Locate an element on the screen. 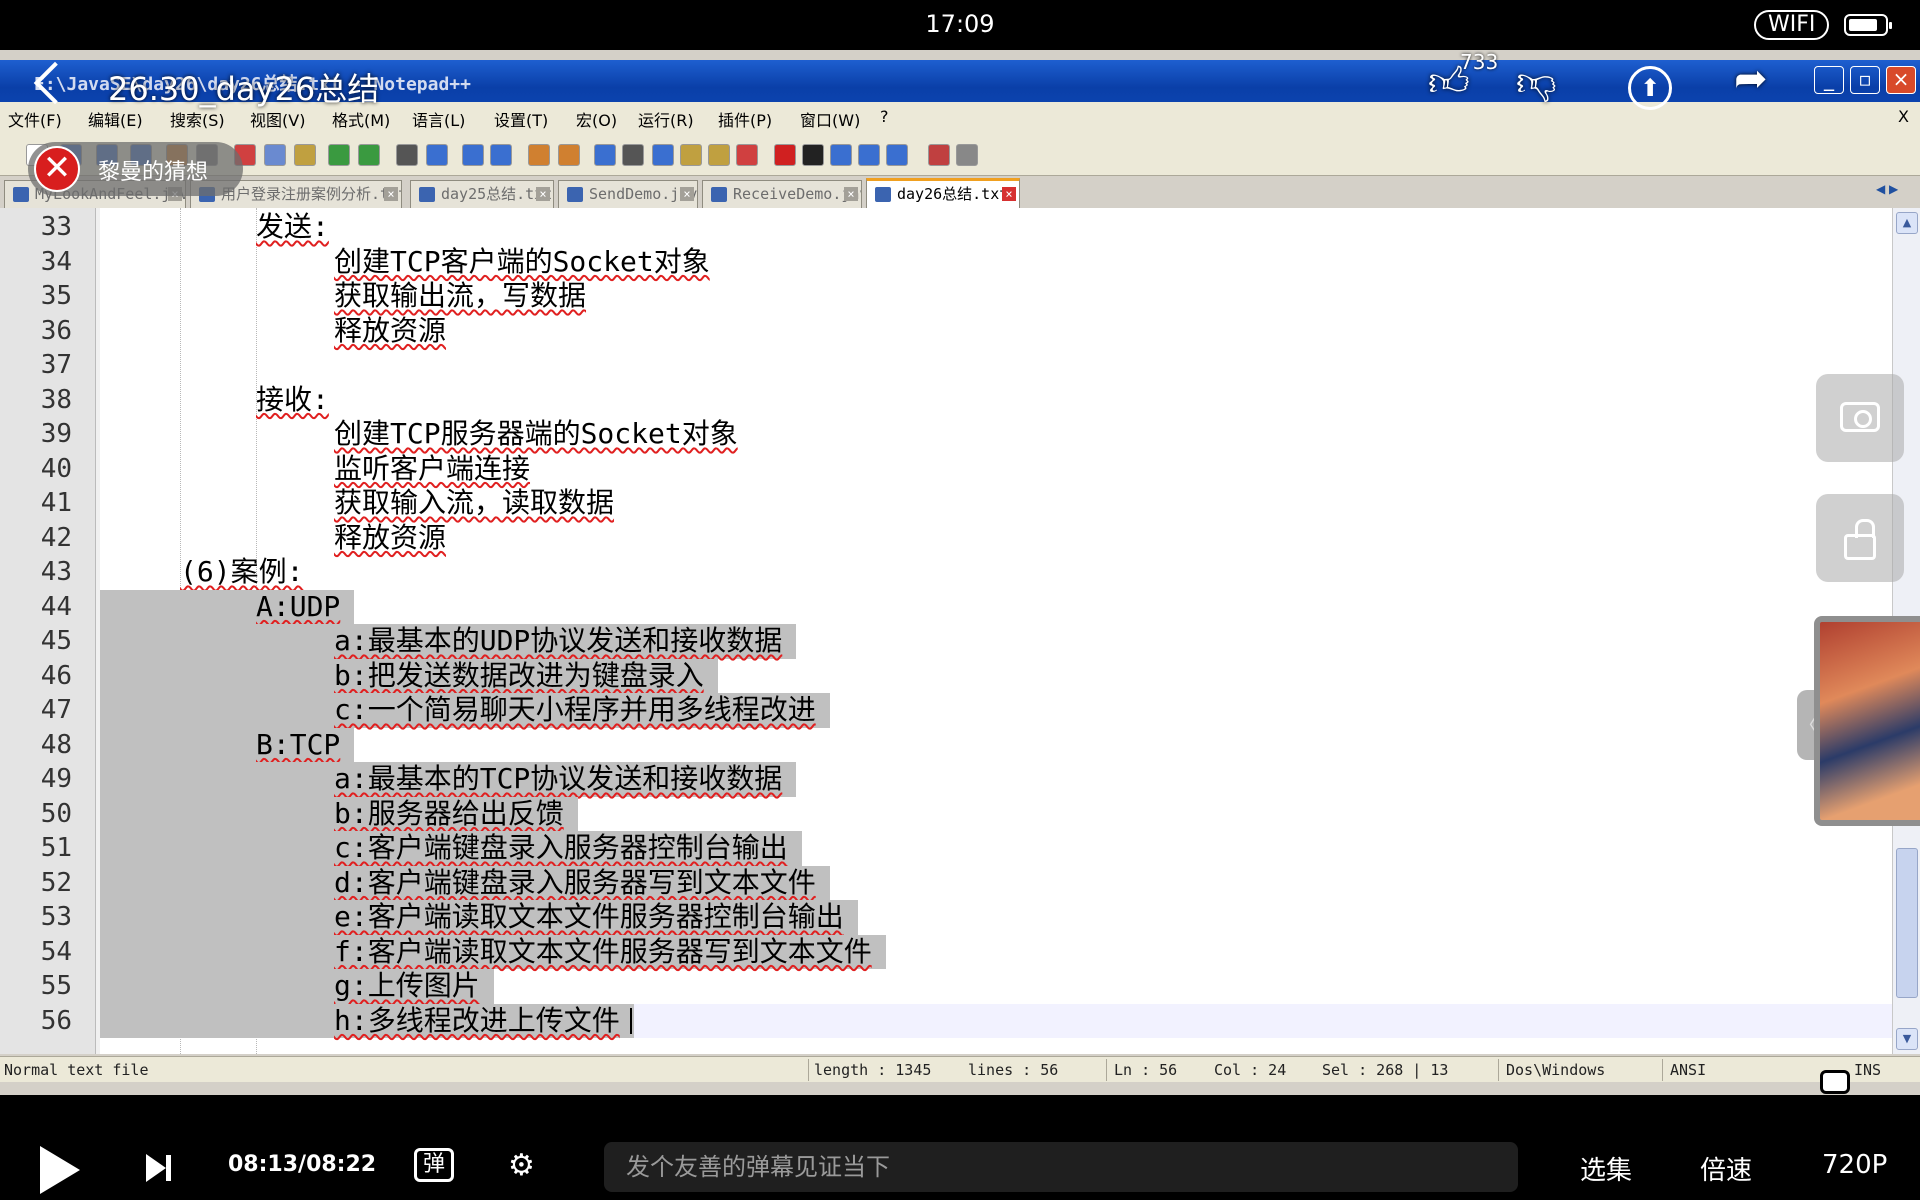  danmaku-settings-icon: ⚙ is located at coordinates (528, 1166).